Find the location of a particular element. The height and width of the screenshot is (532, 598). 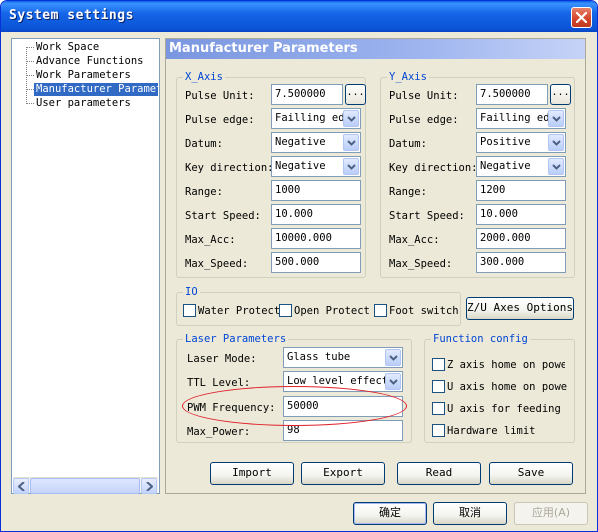

x-axis-group-title: X_Axis is located at coordinates (204, 77).